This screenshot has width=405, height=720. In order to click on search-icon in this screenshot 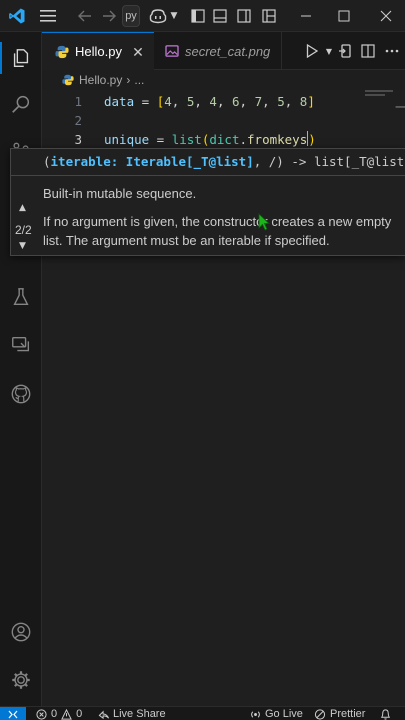, I will do `click(21, 104)`.